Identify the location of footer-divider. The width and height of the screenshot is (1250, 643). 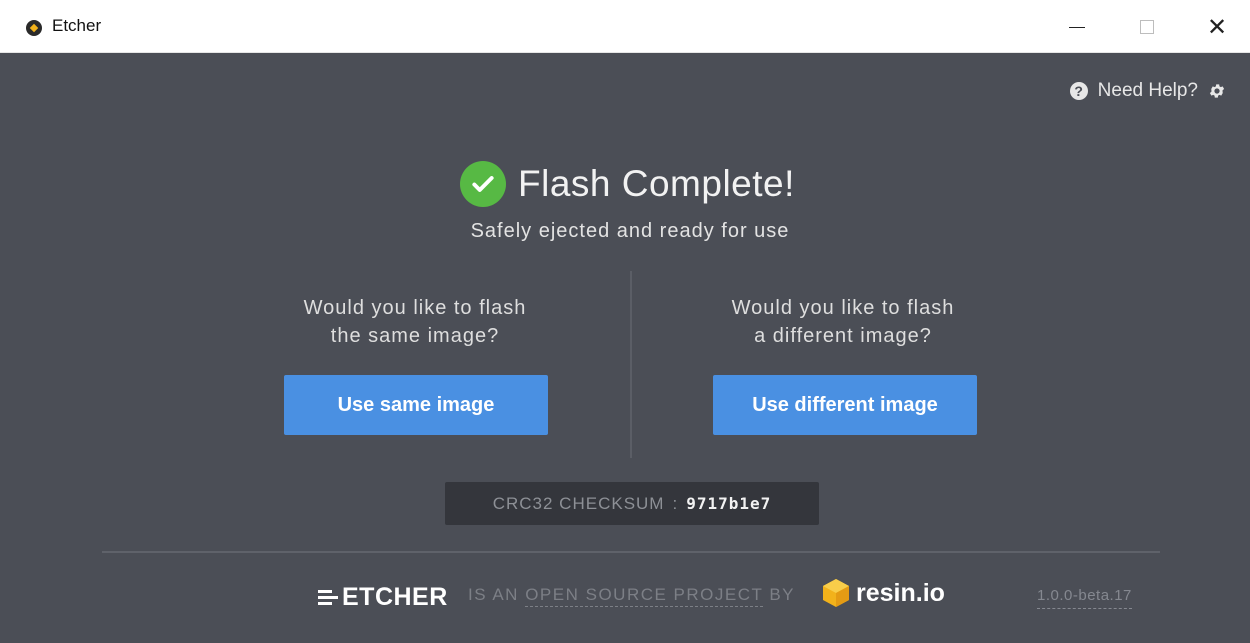
(631, 552).